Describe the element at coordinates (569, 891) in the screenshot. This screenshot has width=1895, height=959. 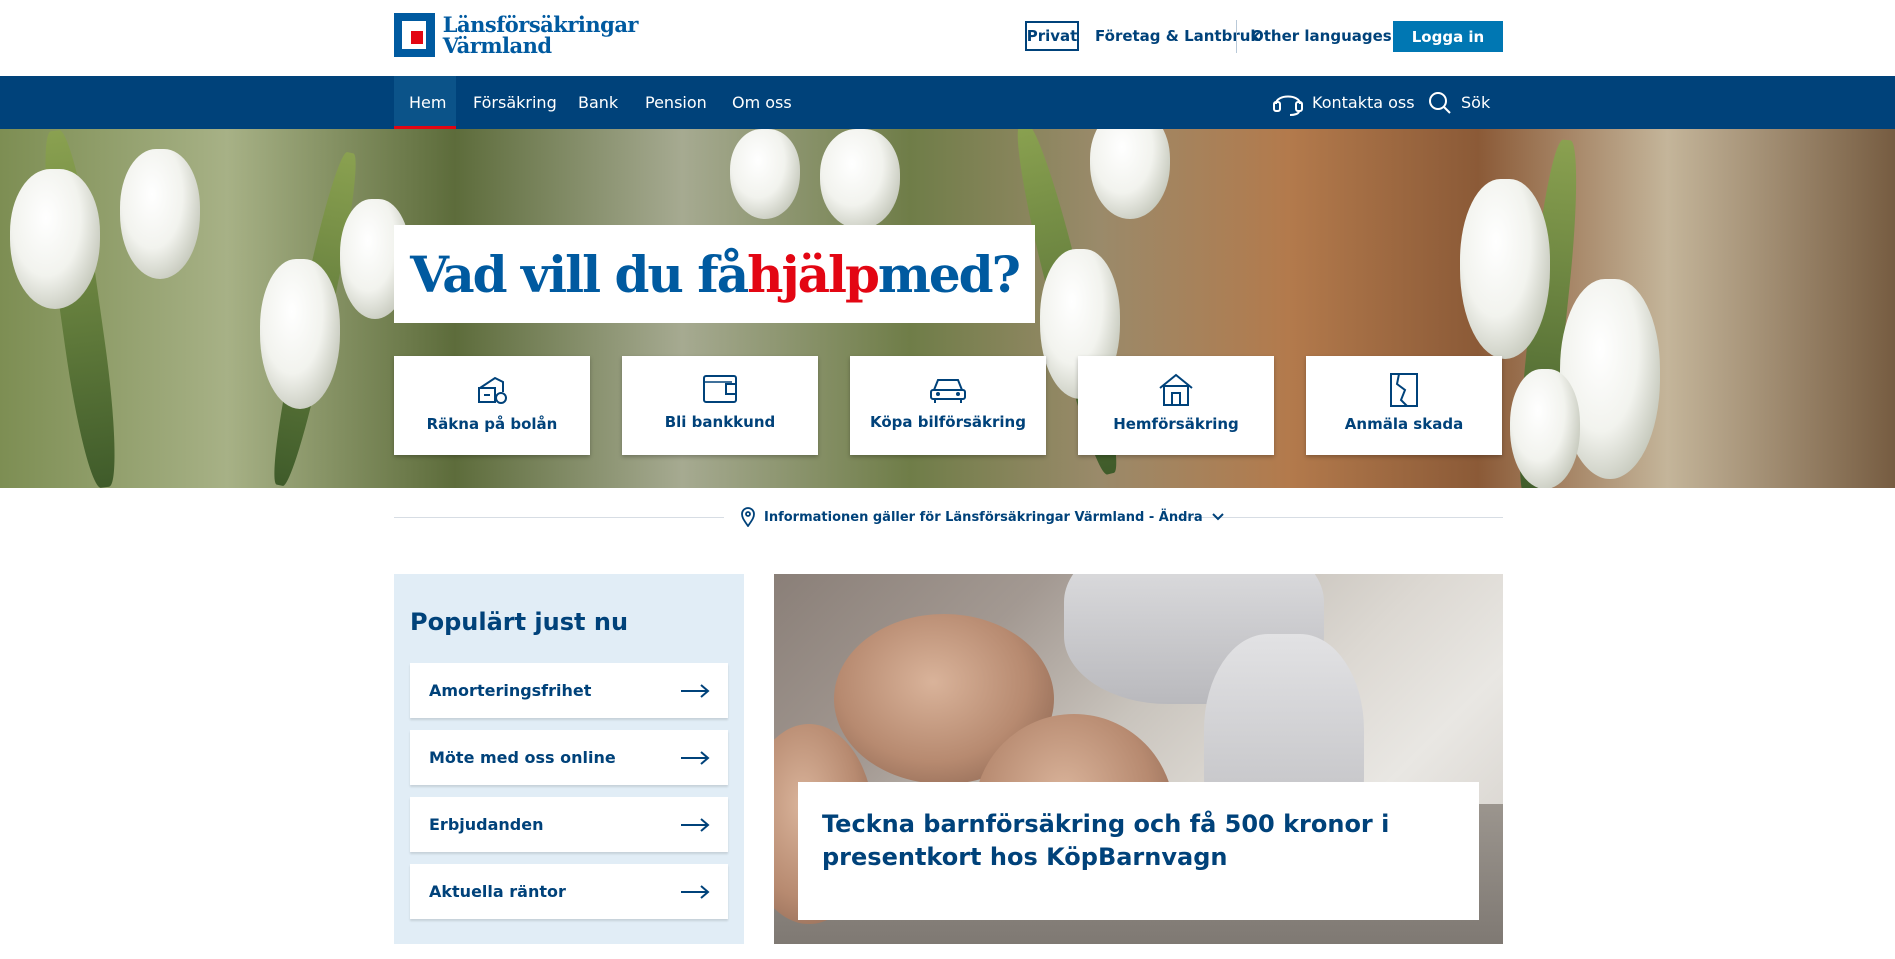
I see `popular-item-aktuella-rantor: Aktuella räntor` at that location.